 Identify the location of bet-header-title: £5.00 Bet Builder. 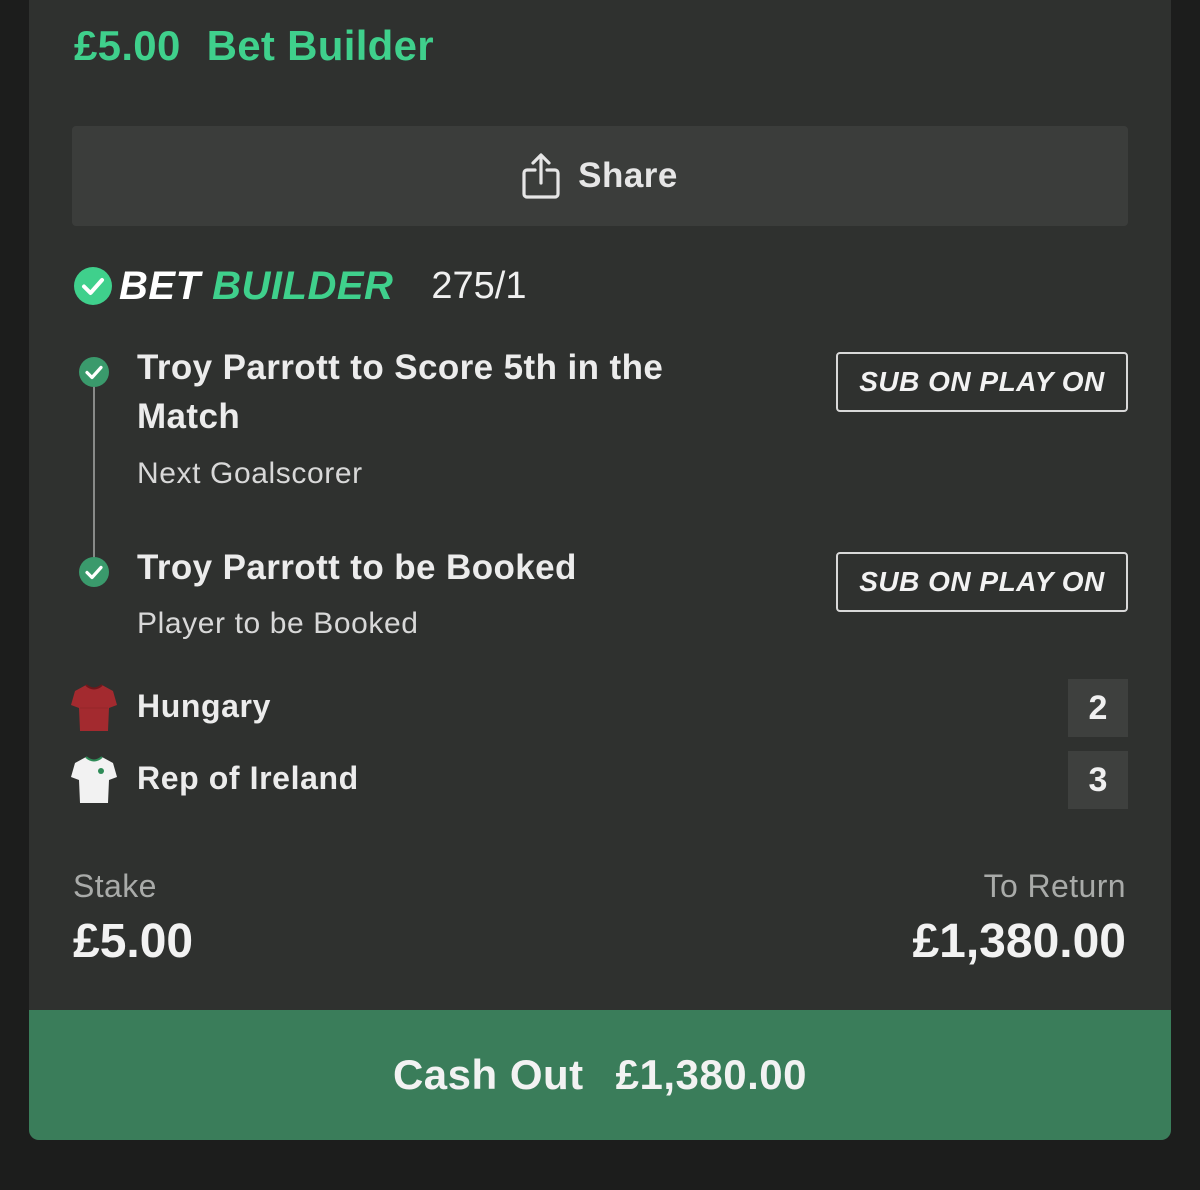
(254, 46).